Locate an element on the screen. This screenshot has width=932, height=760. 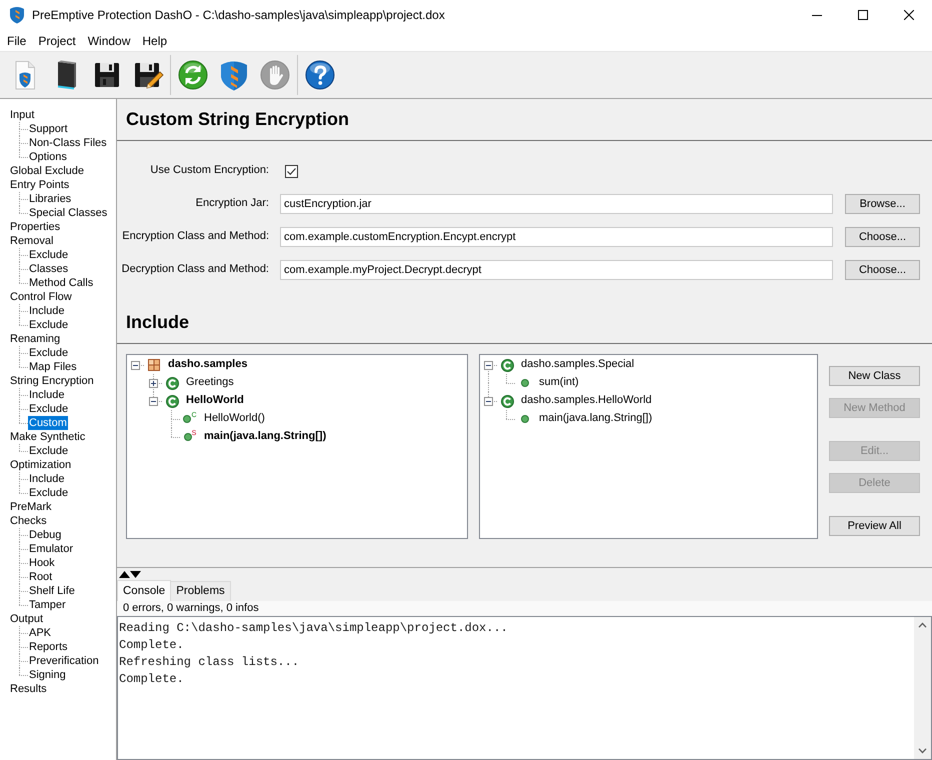
tab: Console is located at coordinates (144, 590).